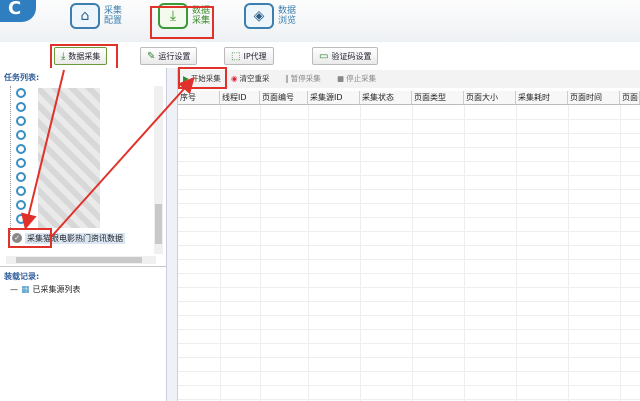  I want to click on pause-collect-button: ‖ 暂停采集, so click(303, 78).